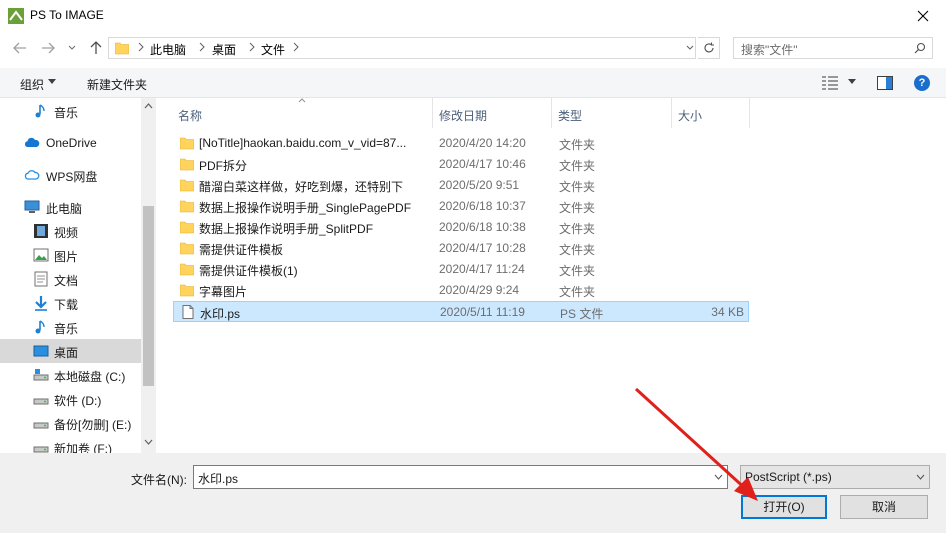 The width and height of the screenshot is (946, 533). Describe the element at coordinates (32, 206) in the screenshot. I see `computer-icon` at that location.